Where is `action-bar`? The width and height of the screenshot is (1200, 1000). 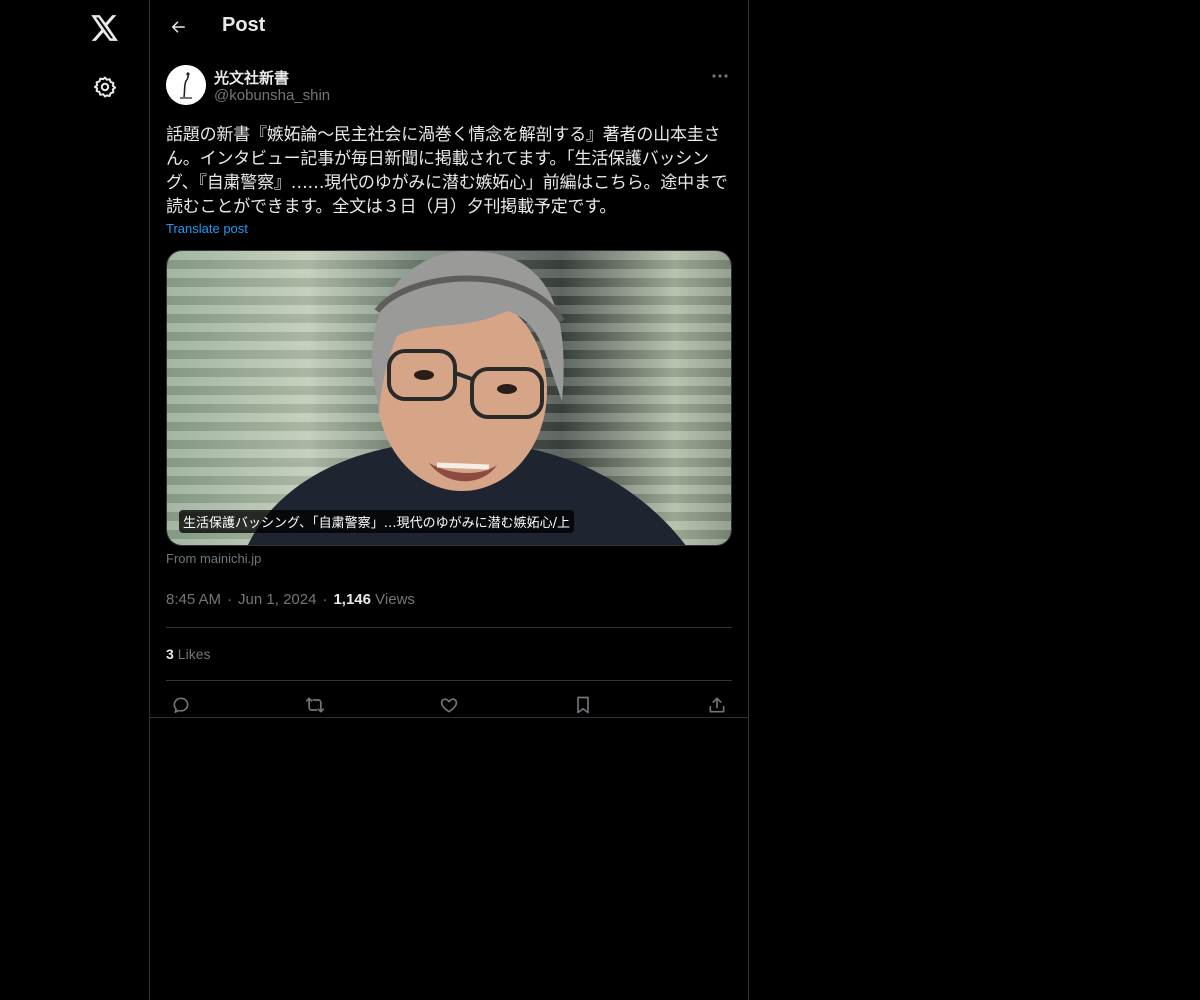 action-bar is located at coordinates (449, 705).